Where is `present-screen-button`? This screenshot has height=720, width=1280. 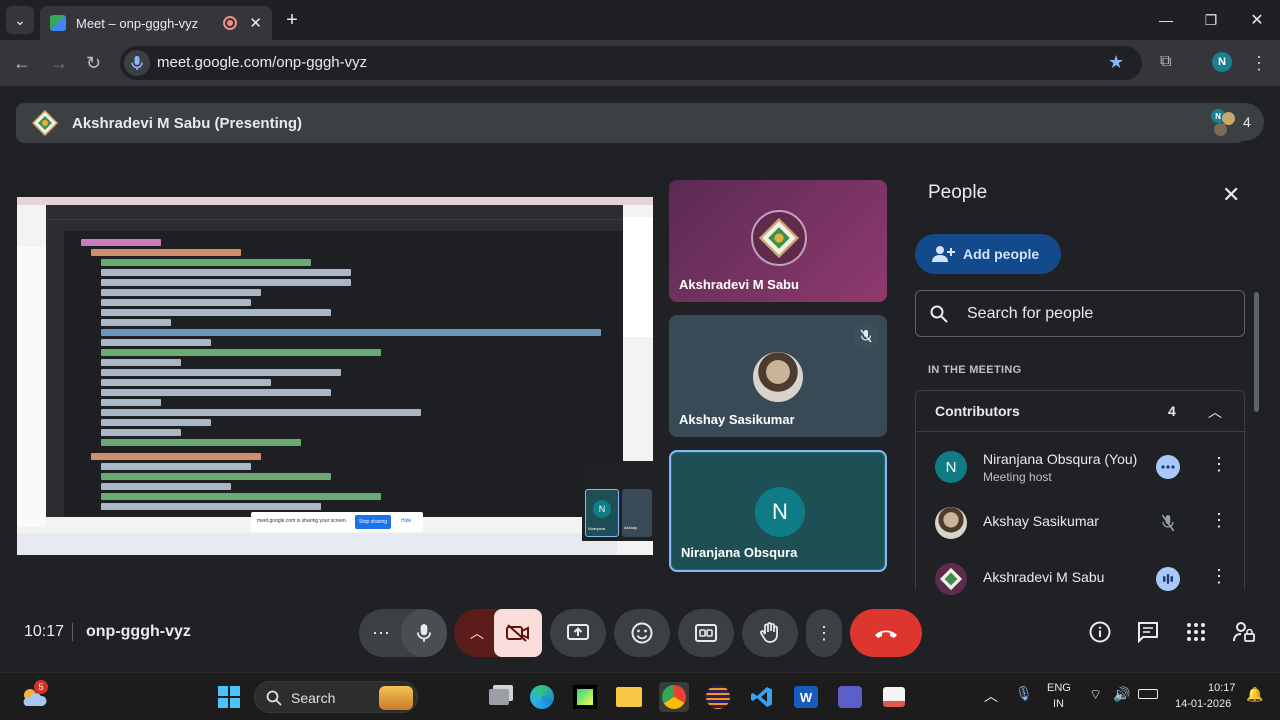
present-screen-button is located at coordinates (578, 633).